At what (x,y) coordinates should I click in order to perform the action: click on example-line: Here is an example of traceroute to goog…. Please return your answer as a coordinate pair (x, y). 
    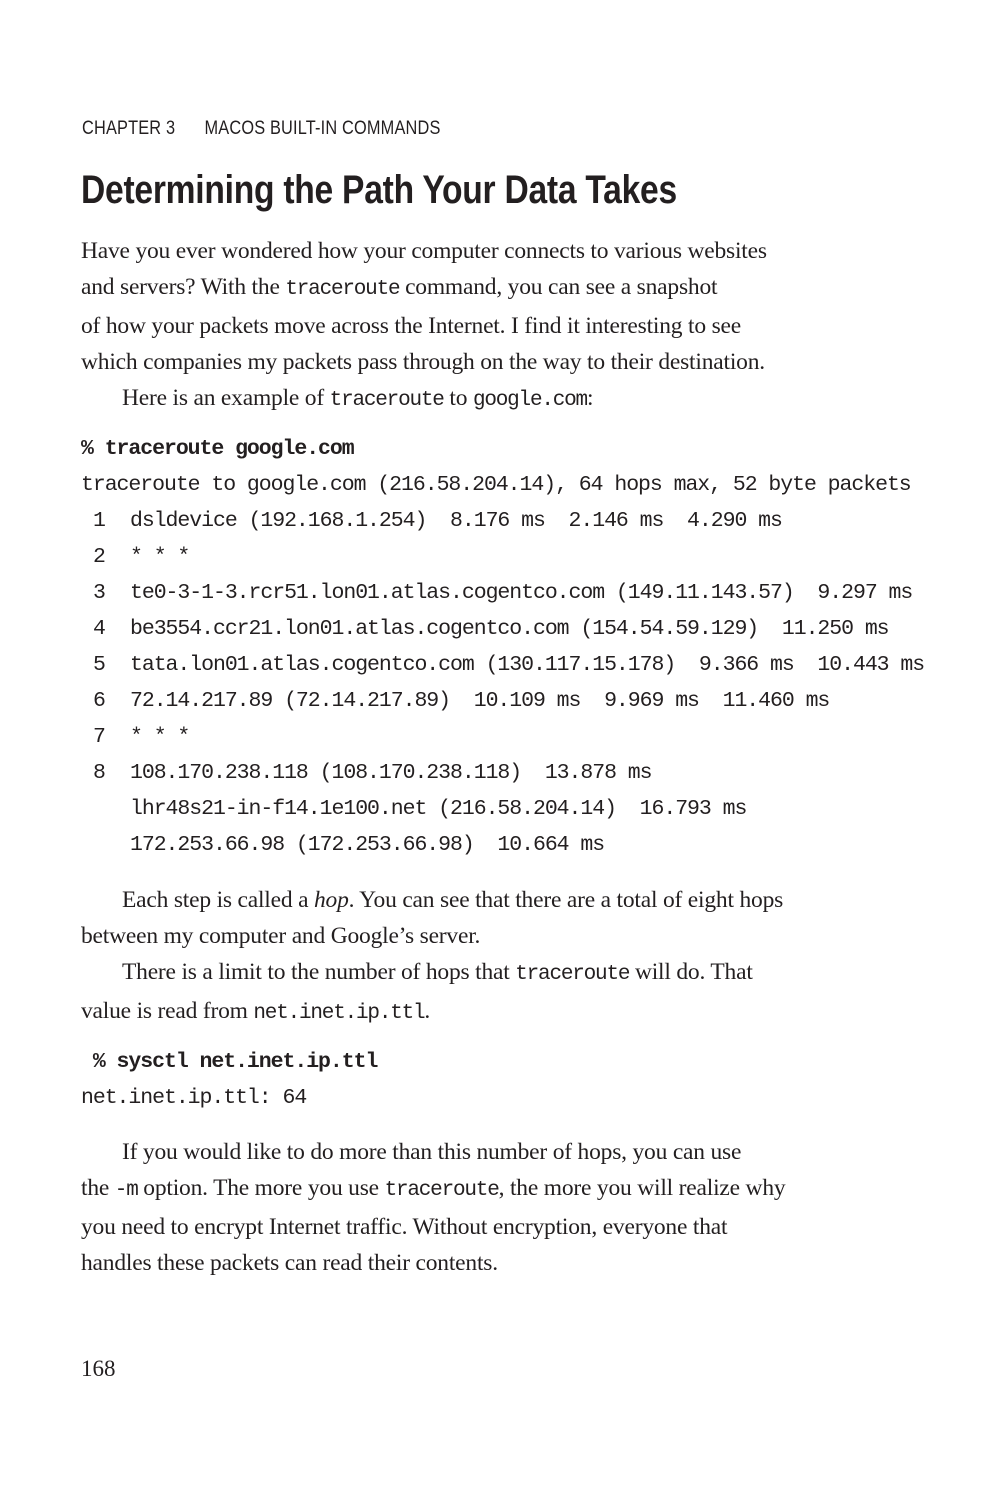
    Looking at the image, I should click on (358, 398).